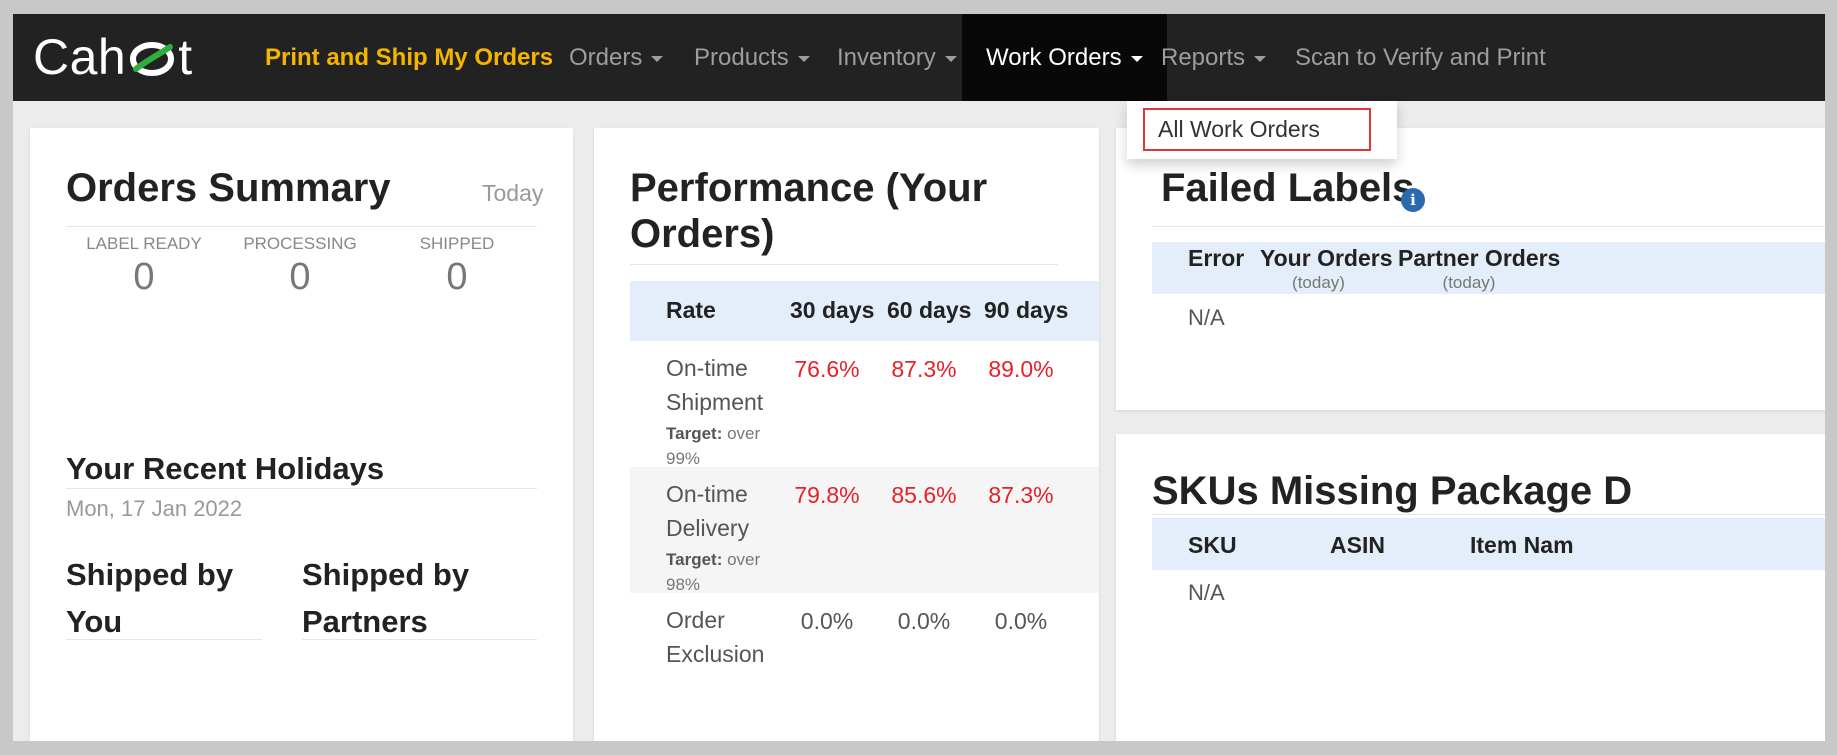 The height and width of the screenshot is (755, 1837). What do you see at coordinates (827, 369) in the screenshot?
I see `value-30-days: 76.6%` at bounding box center [827, 369].